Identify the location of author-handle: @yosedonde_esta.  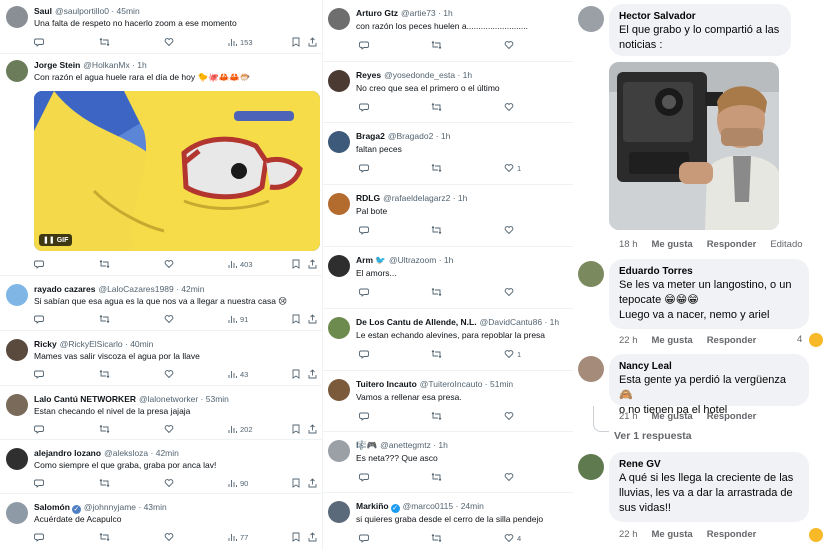
(419, 75).